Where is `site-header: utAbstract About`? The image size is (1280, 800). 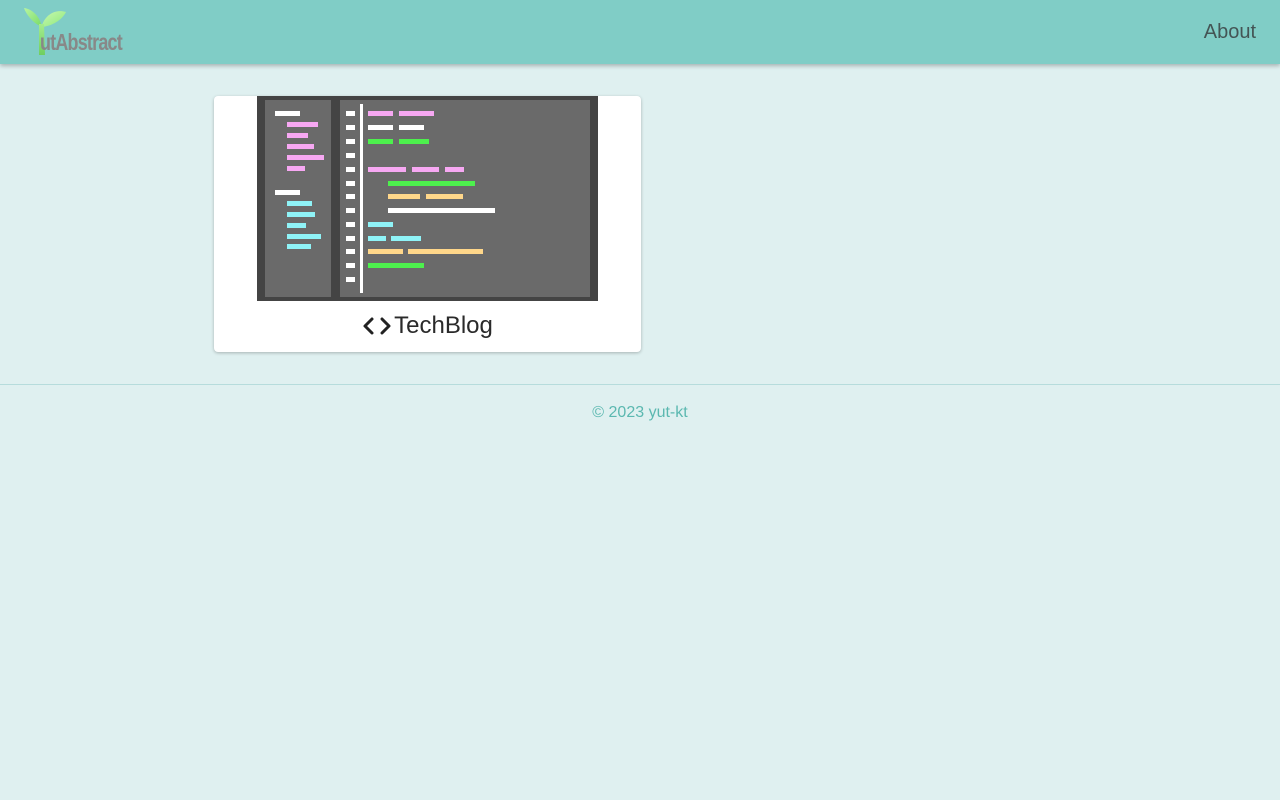 site-header: utAbstract About is located at coordinates (640, 32).